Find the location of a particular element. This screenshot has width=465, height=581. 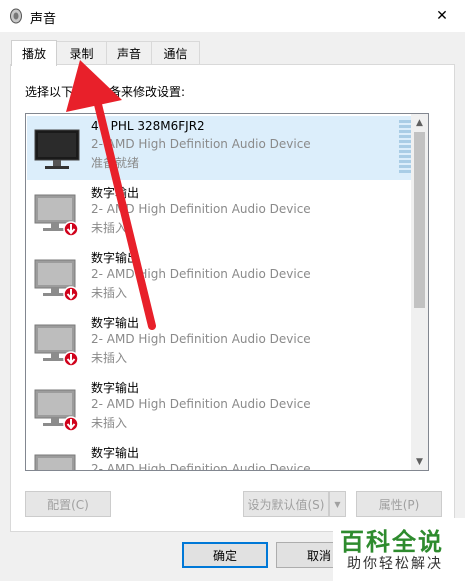

ok-button: 确定 is located at coordinates (225, 555).